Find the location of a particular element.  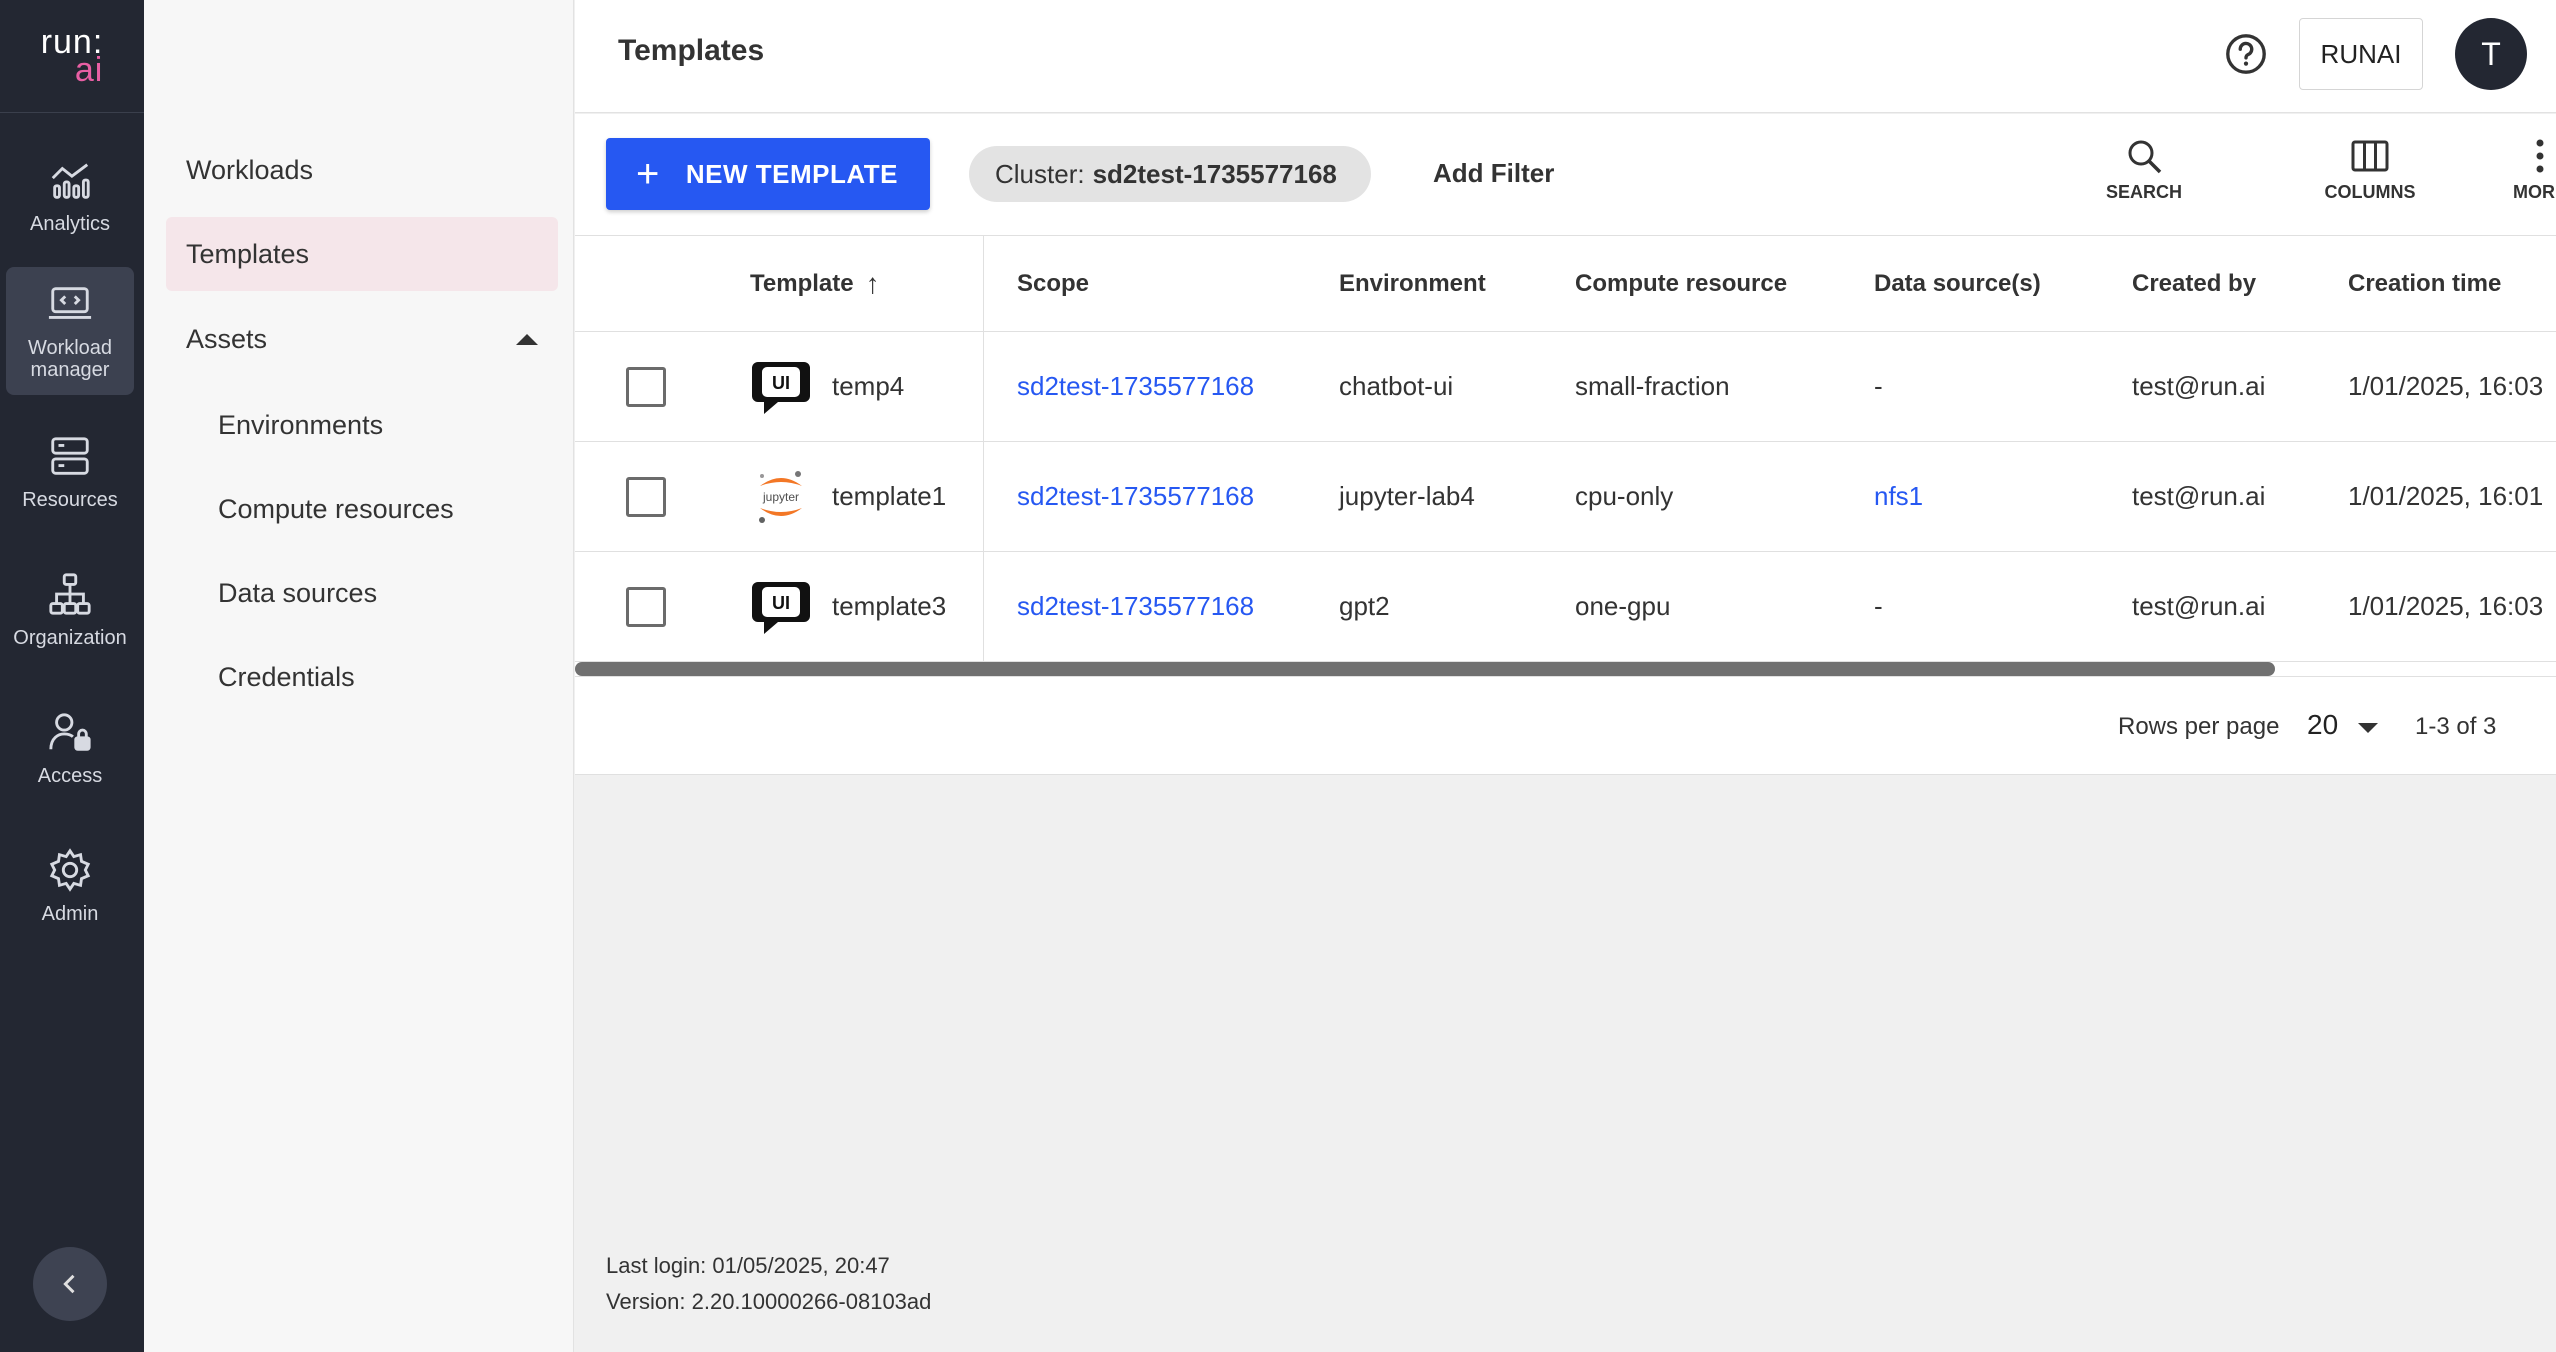

add-filter-button: Add Filter is located at coordinates (1493, 173).